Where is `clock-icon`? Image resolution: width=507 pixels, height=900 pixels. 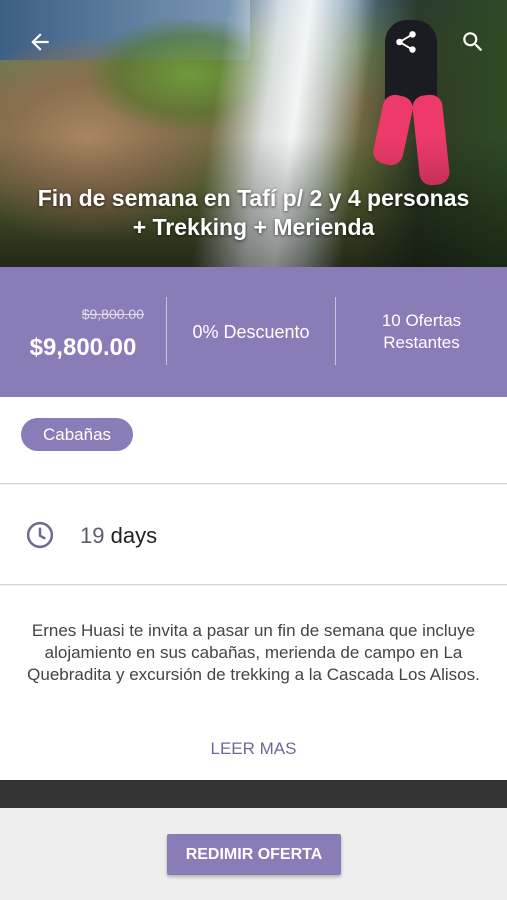 clock-icon is located at coordinates (40, 537).